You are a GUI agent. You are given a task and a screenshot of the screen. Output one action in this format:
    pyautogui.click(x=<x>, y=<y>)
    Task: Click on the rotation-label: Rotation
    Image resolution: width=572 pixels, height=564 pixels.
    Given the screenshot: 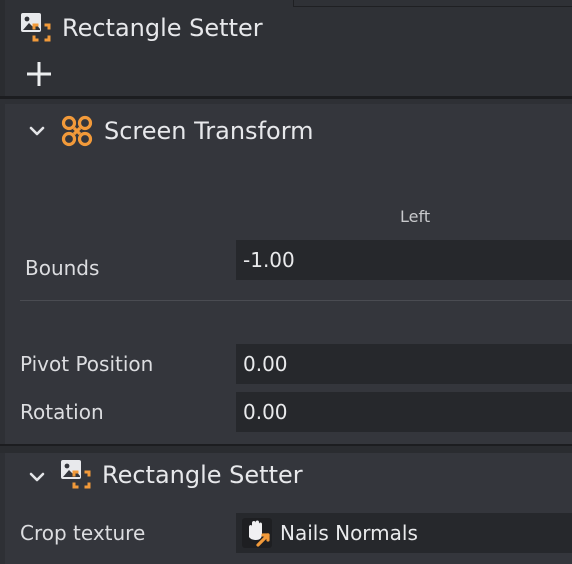 What is the action you would take?
    pyautogui.click(x=62, y=412)
    